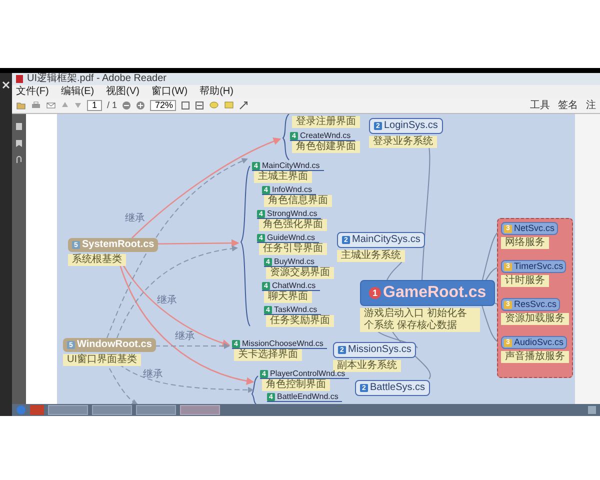 This screenshot has width=600, height=480. Describe the element at coordinates (217, 91) in the screenshot. I see `menu-item: 帮助(H)` at that location.